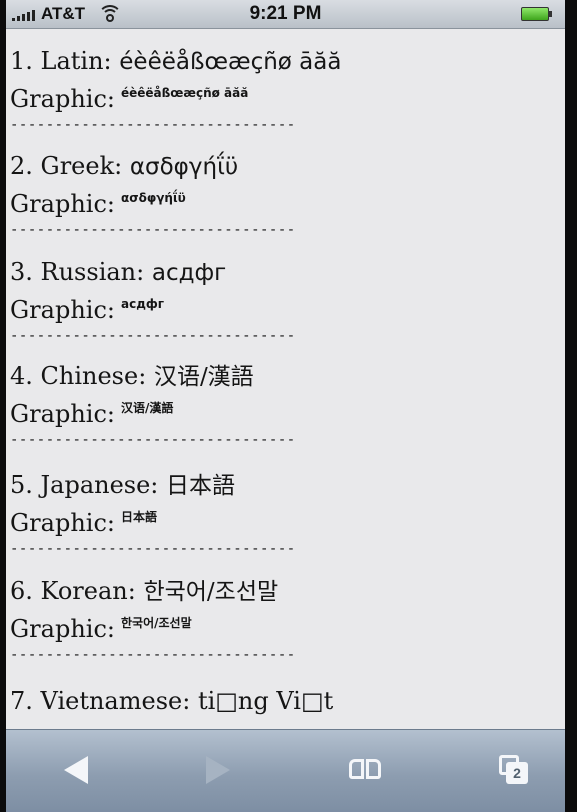 Image resolution: width=577 pixels, height=812 pixels. I want to click on graphic-line: Graphic: 日本語, so click(153, 519).